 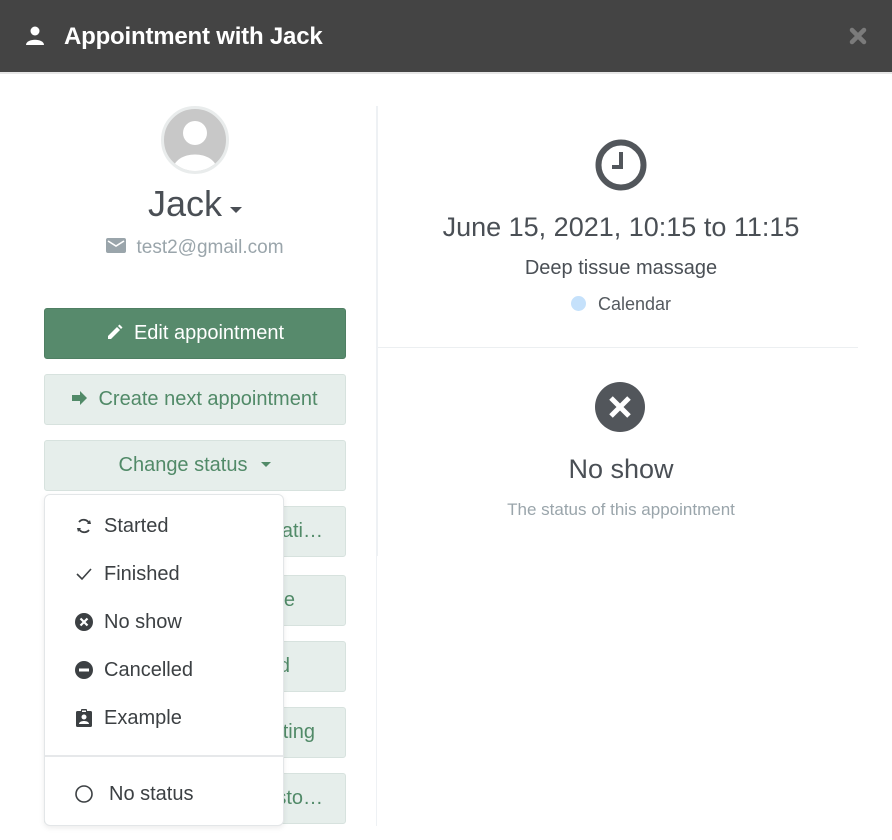 I want to click on client-email: test2@gmail.com, so click(x=195, y=248).